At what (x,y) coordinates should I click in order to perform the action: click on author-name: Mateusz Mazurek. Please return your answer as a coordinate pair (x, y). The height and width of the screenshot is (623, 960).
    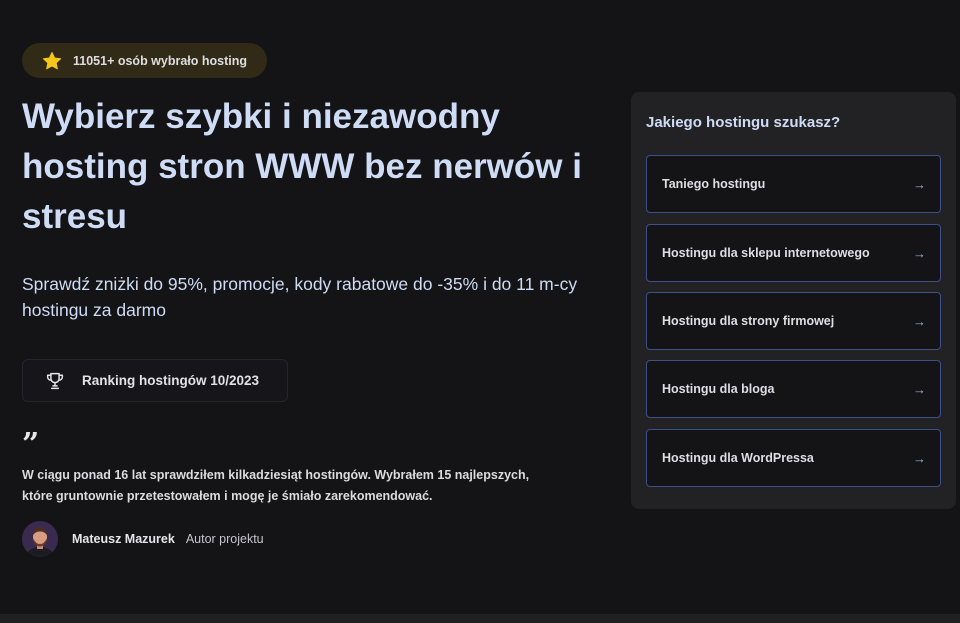
    Looking at the image, I should click on (123, 539).